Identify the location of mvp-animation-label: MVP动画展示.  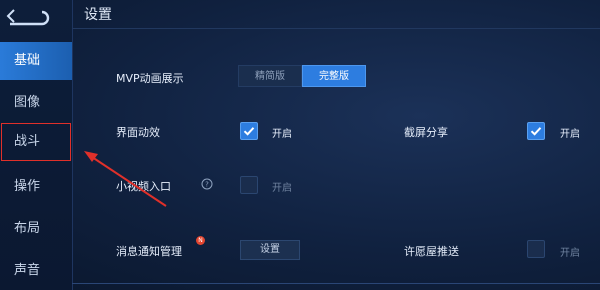
(150, 78).